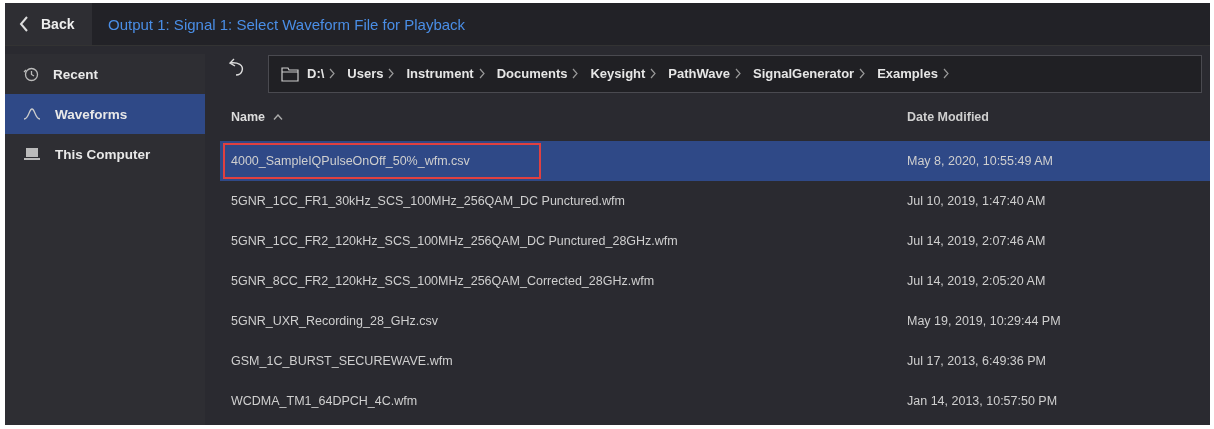  I want to click on waveform-icon, so click(32, 114).